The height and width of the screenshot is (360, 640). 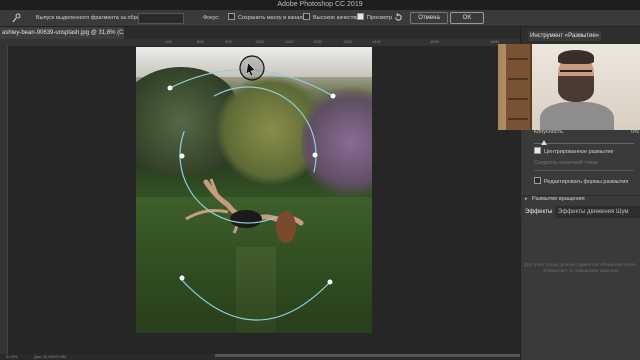 What do you see at coordinates (579, 151) in the screenshot?
I see `centered-blur-label: Центрированное размытие` at bounding box center [579, 151].